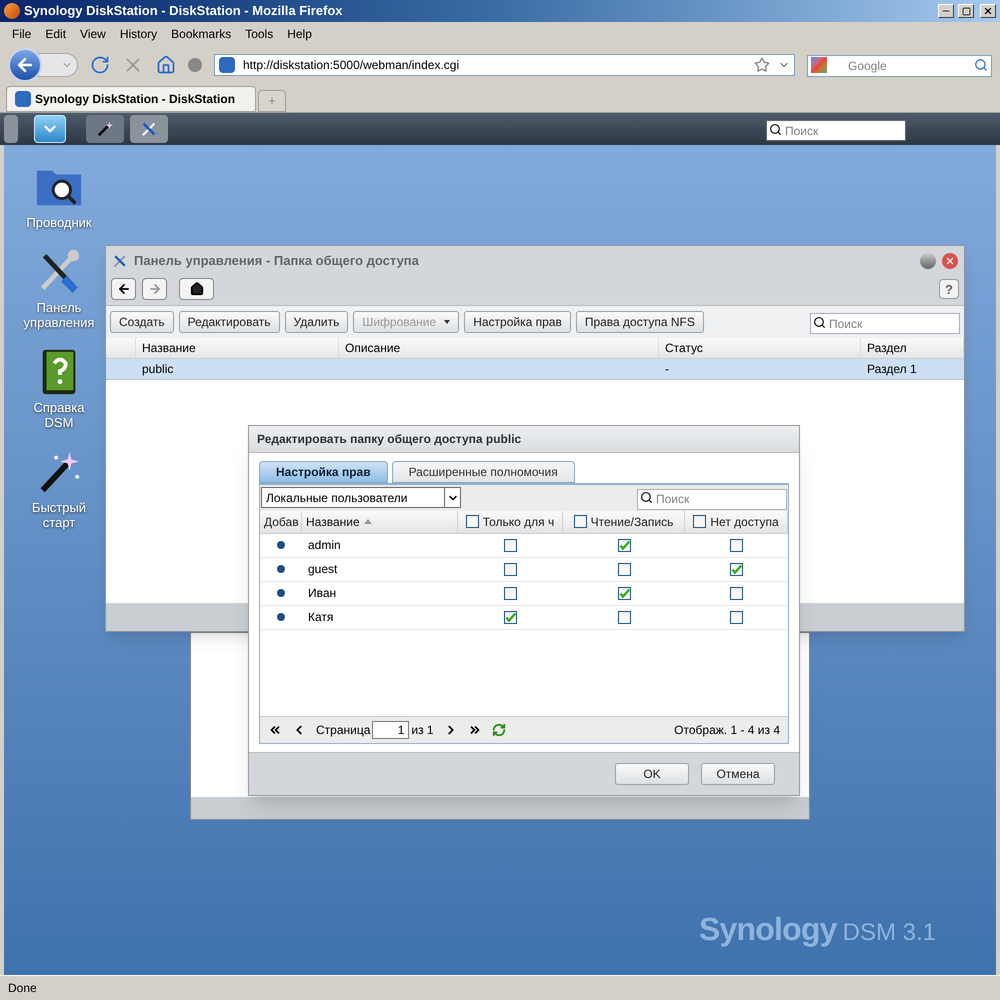 The width and height of the screenshot is (1000, 1000). Describe the element at coordinates (422, 730) in the screenshot. I see `page-count: из 1` at that location.